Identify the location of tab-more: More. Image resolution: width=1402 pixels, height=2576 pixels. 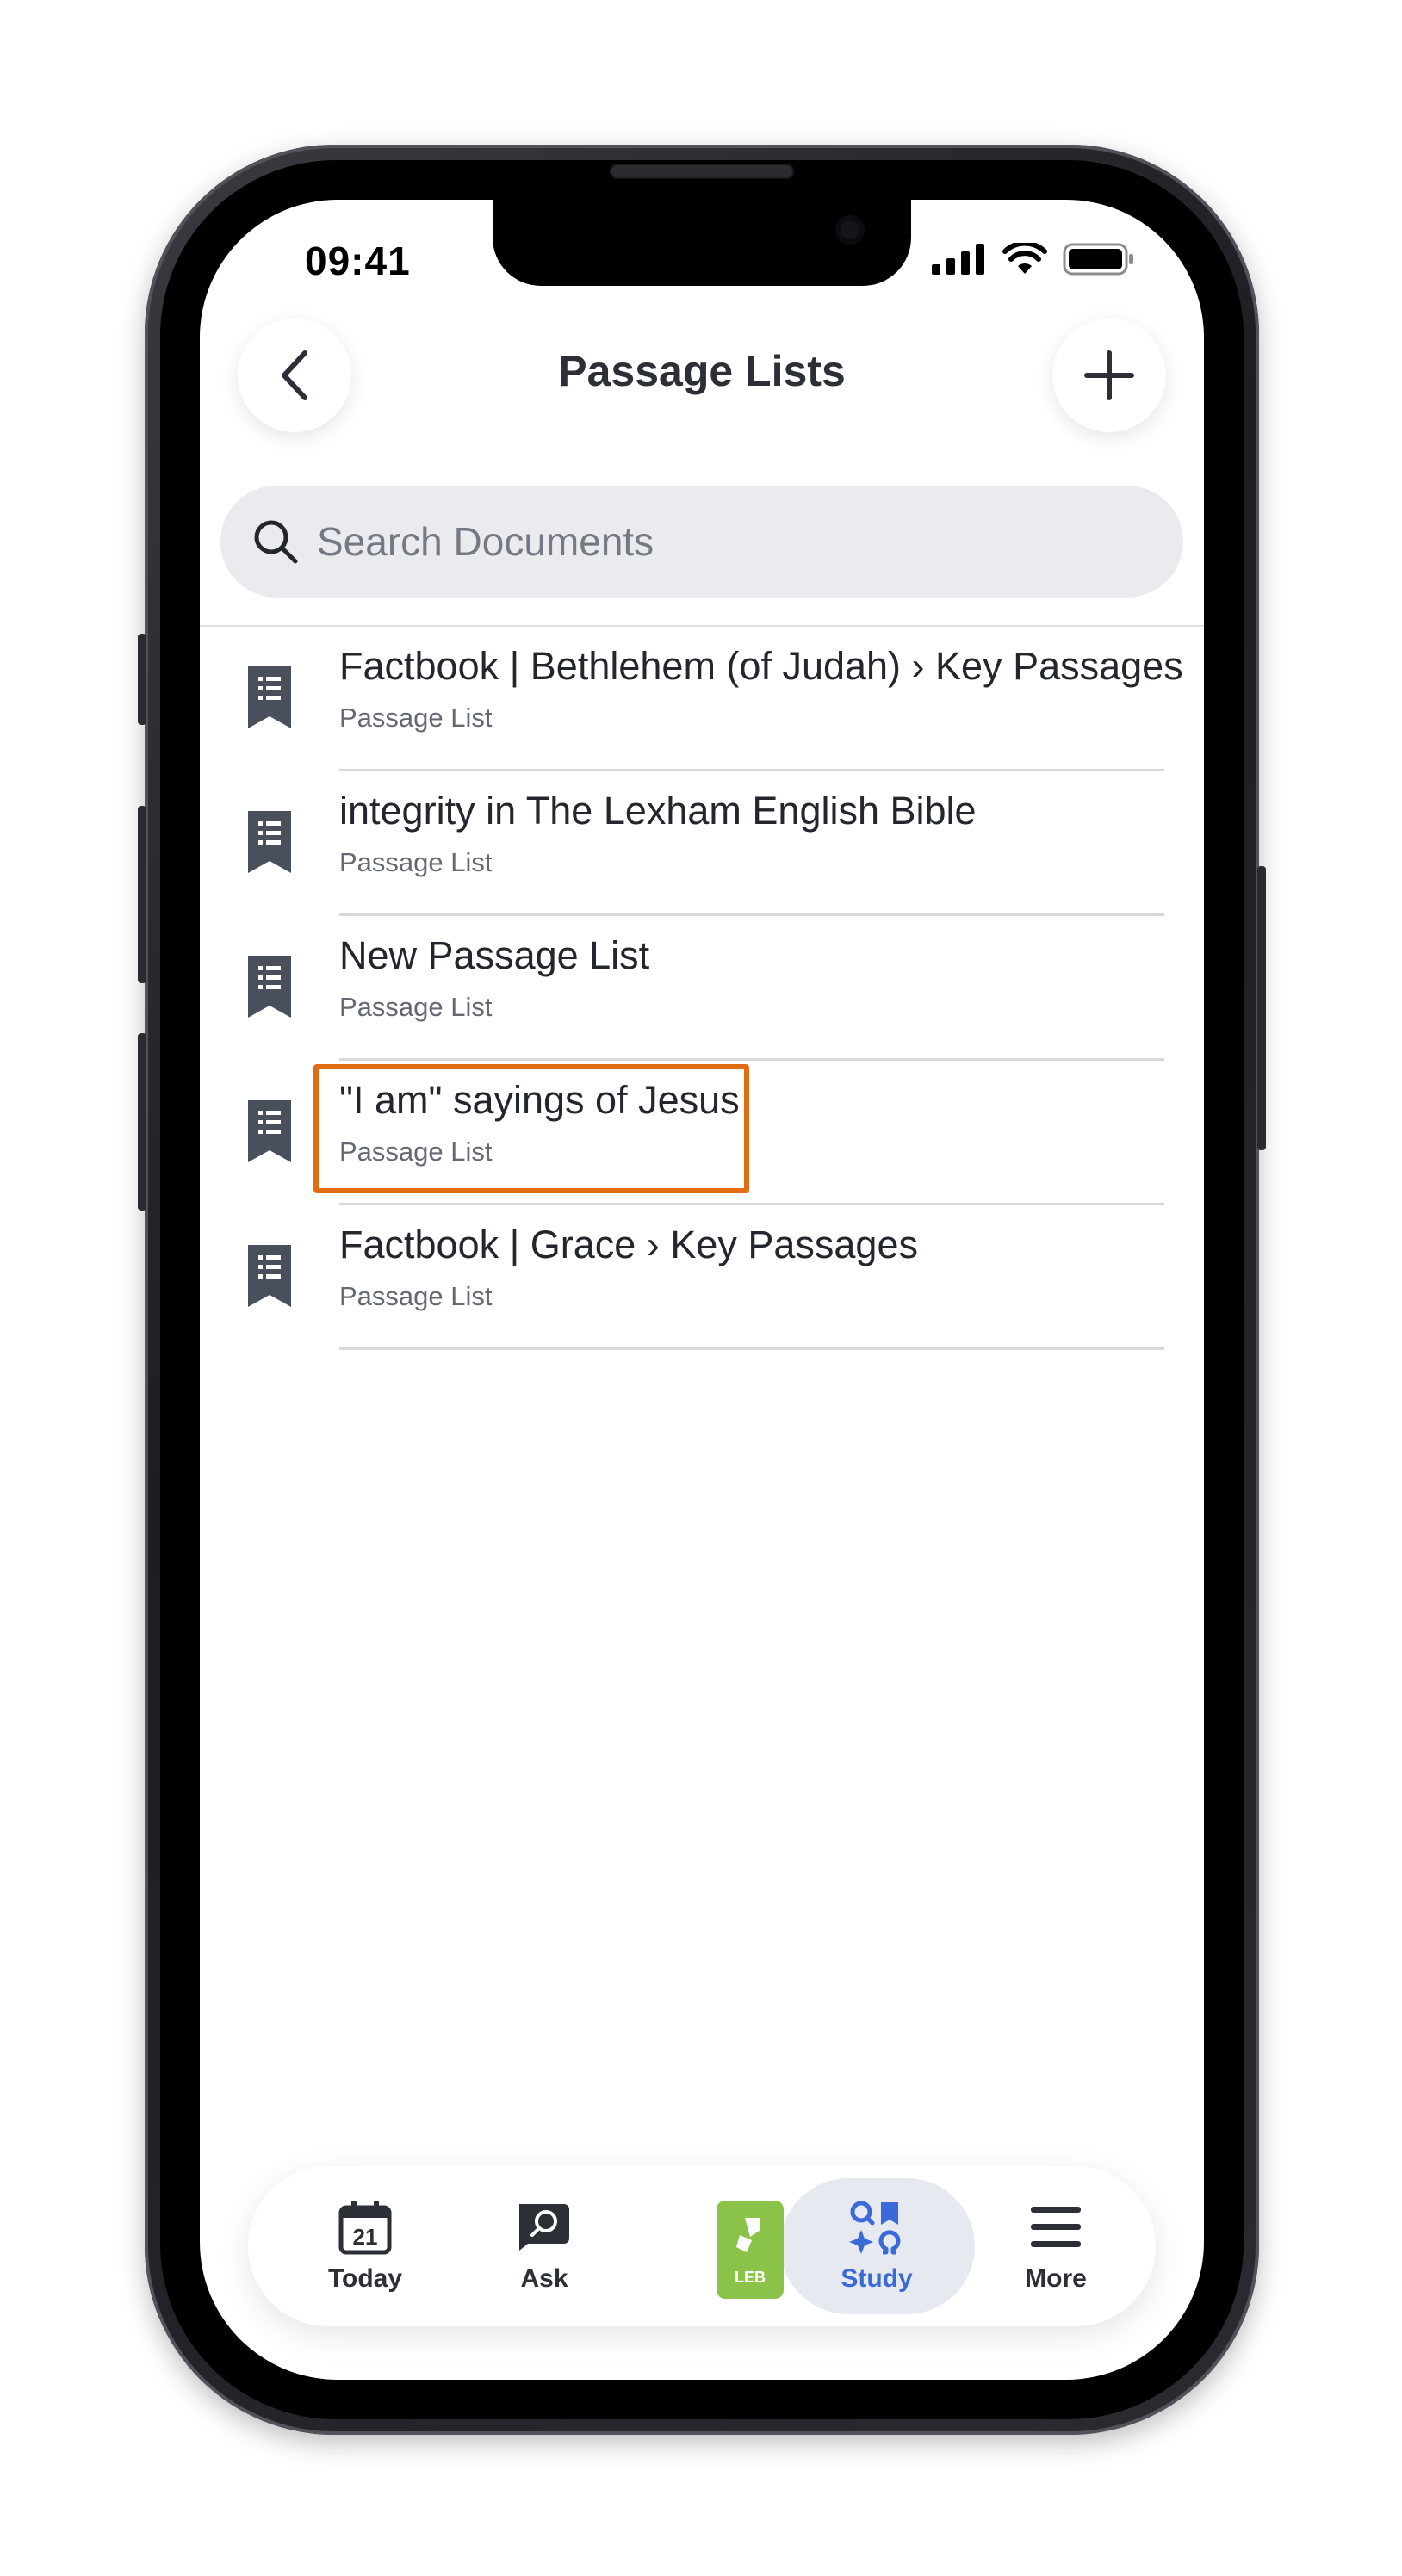
(1056, 2246).